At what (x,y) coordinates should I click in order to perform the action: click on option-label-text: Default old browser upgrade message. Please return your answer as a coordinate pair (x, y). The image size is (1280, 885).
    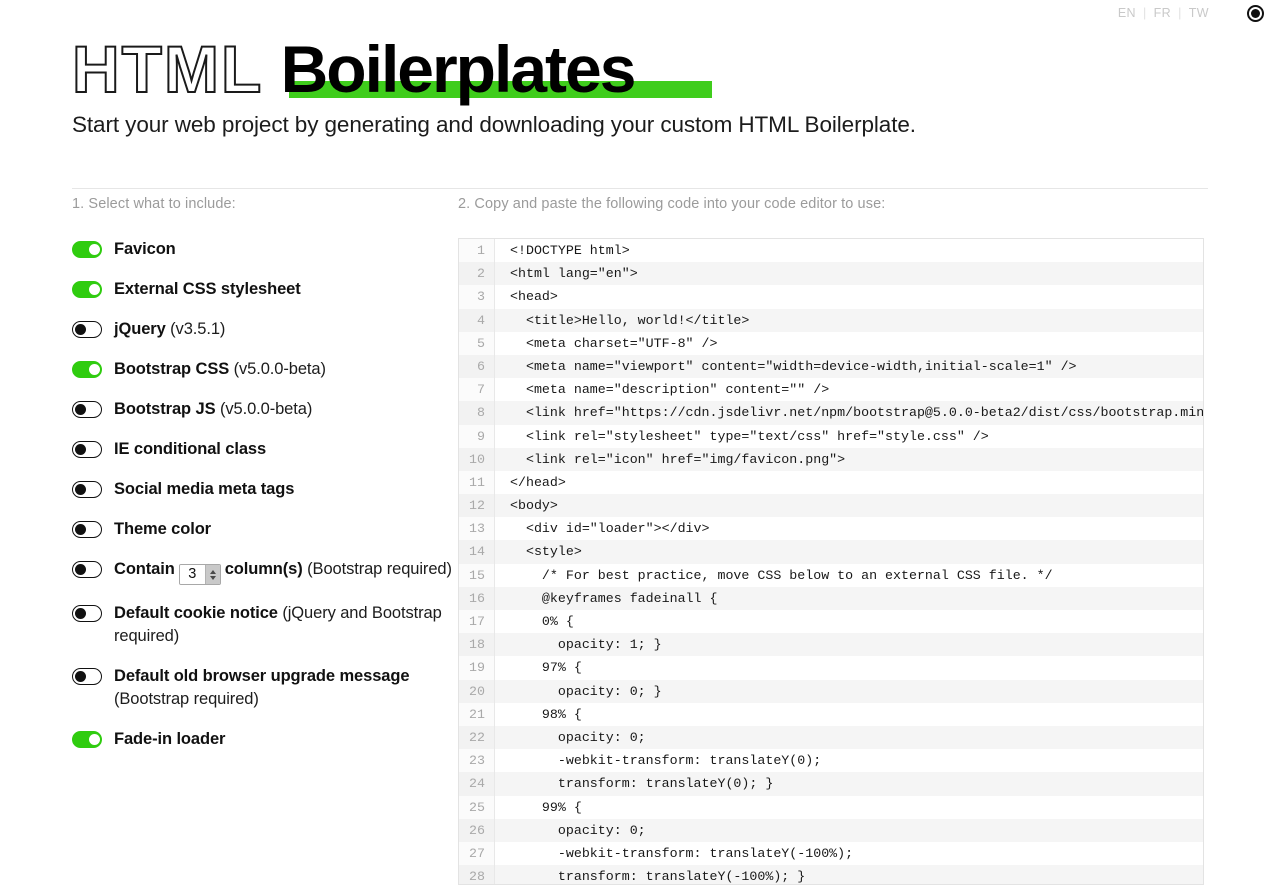
    Looking at the image, I should click on (262, 676).